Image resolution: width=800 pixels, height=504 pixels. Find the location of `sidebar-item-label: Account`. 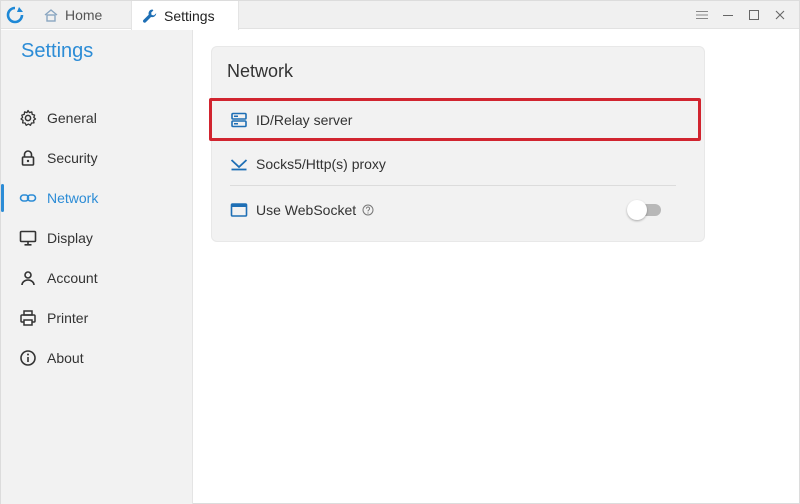

sidebar-item-label: Account is located at coordinates (72, 278).